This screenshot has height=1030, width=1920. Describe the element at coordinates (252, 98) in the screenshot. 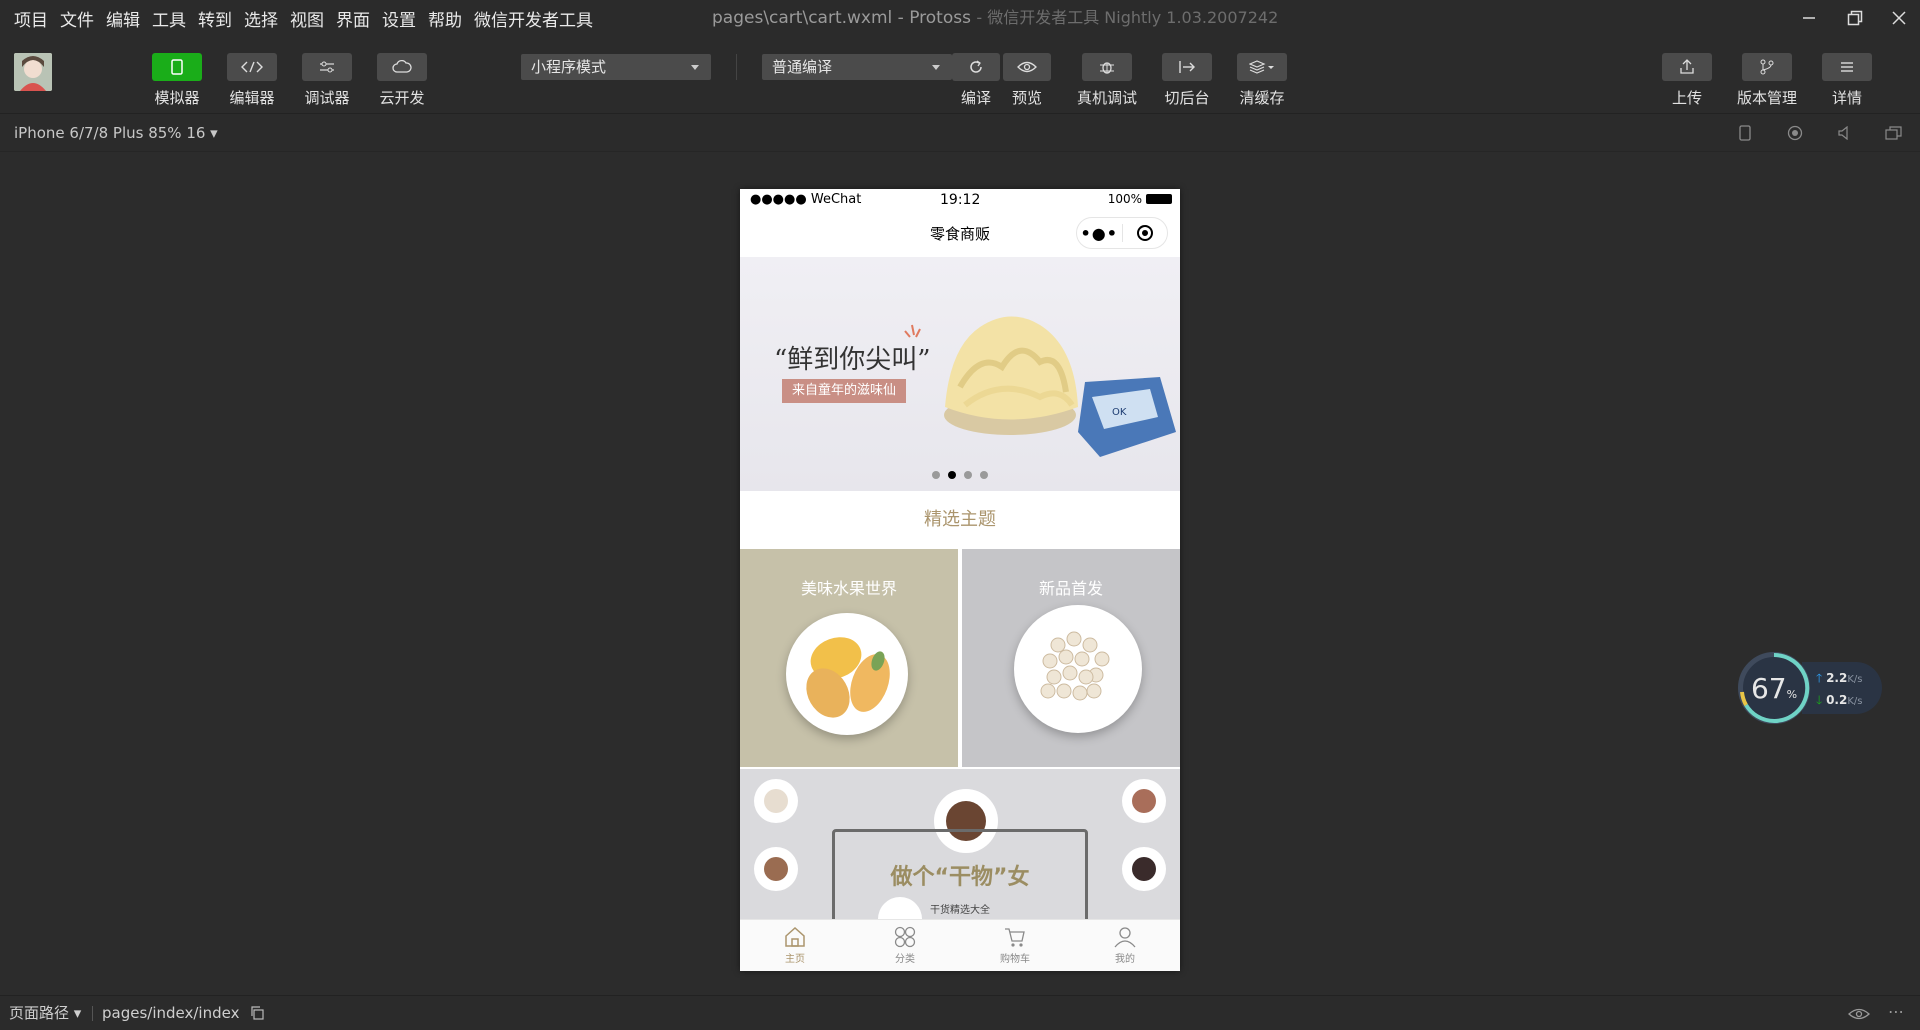

I see `editor-label: 编辑器` at that location.